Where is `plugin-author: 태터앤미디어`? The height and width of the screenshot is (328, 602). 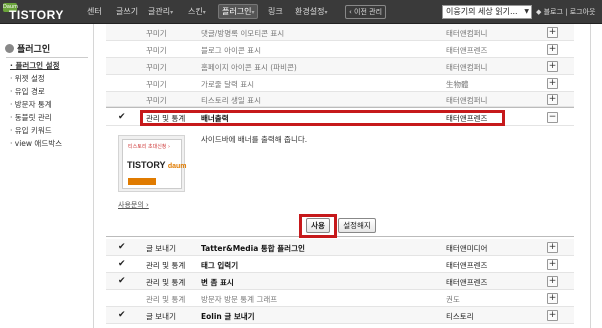 plugin-author: 태터앤미디어 is located at coordinates (467, 248).